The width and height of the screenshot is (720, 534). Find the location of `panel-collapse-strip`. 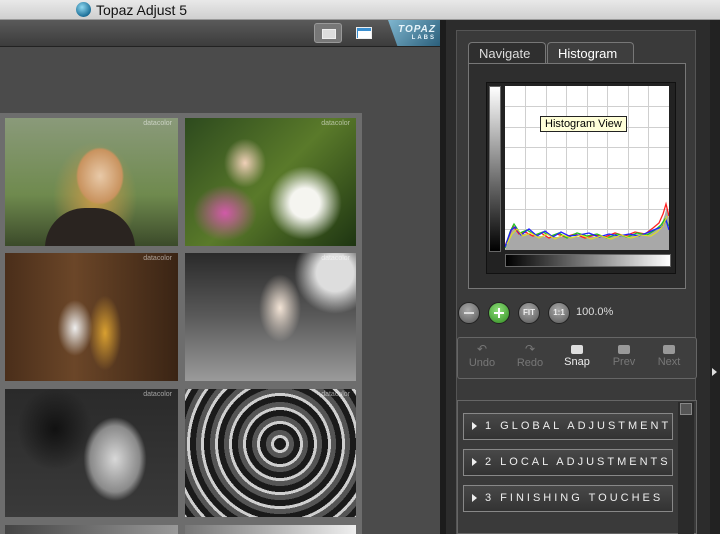

panel-collapse-strip is located at coordinates (715, 277).